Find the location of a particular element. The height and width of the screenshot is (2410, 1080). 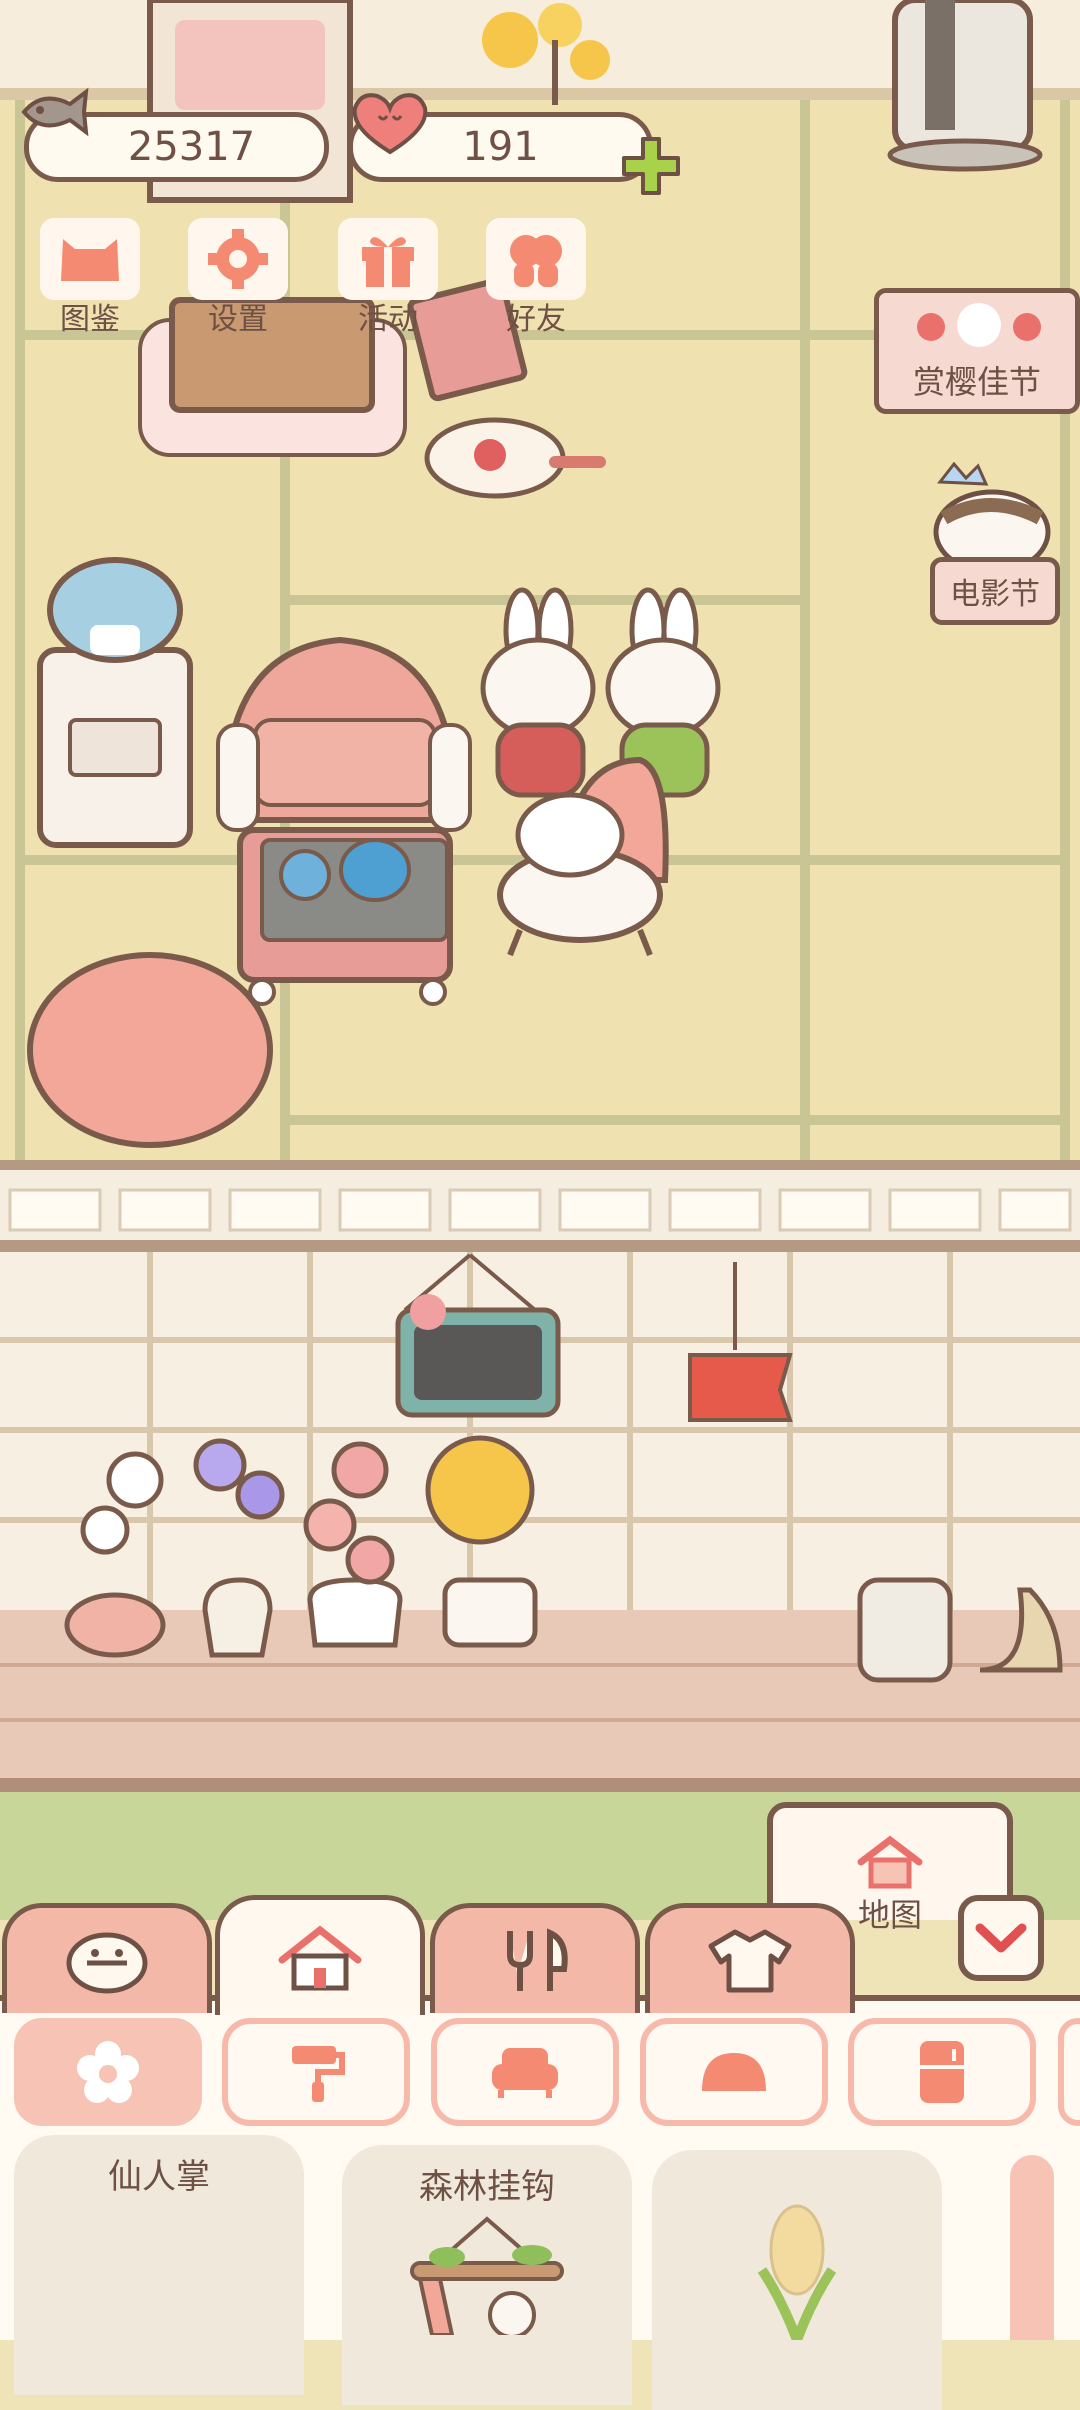

gear-icon is located at coordinates (238, 259).